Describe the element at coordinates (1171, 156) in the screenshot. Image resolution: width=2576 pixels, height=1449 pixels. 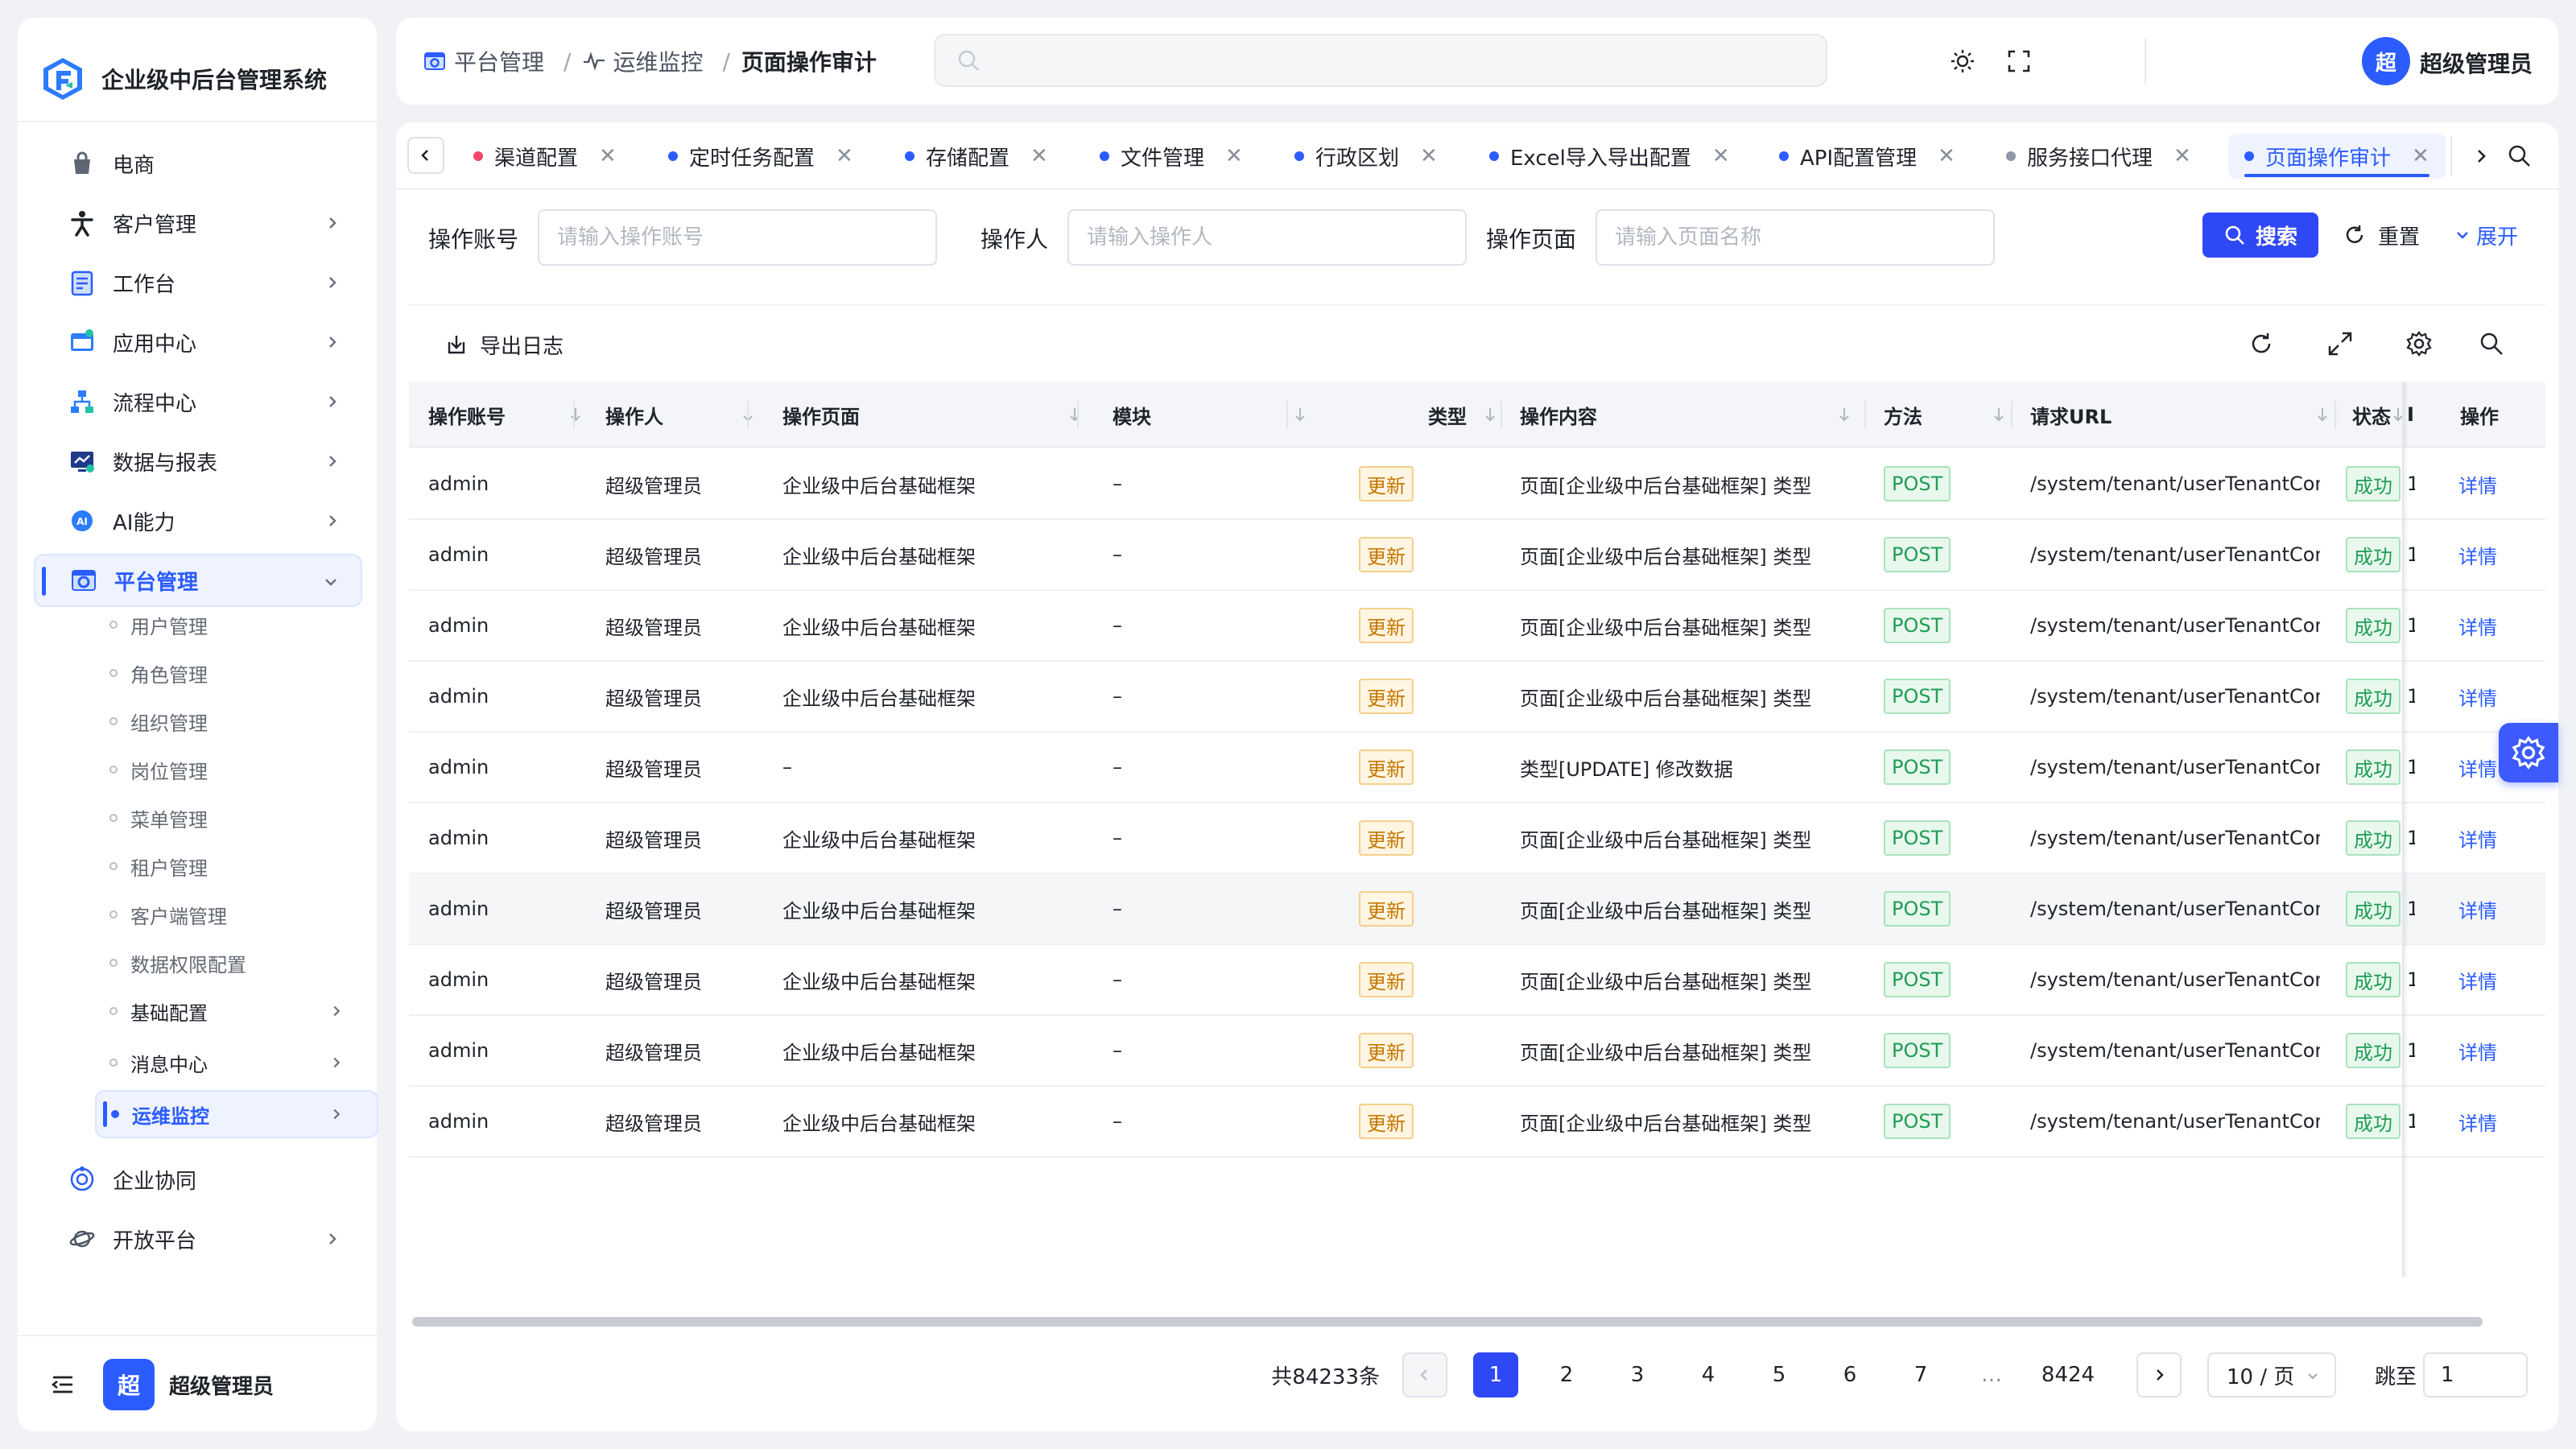
I see `tab-file-management: 文件管理 ✕` at that location.